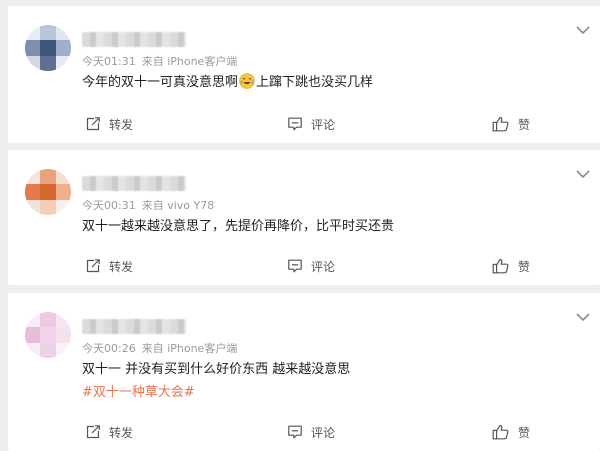 The width and height of the screenshot is (600, 451). I want to click on post-meta: 今天00:26 来自 iPhone客户端, so click(159, 348).